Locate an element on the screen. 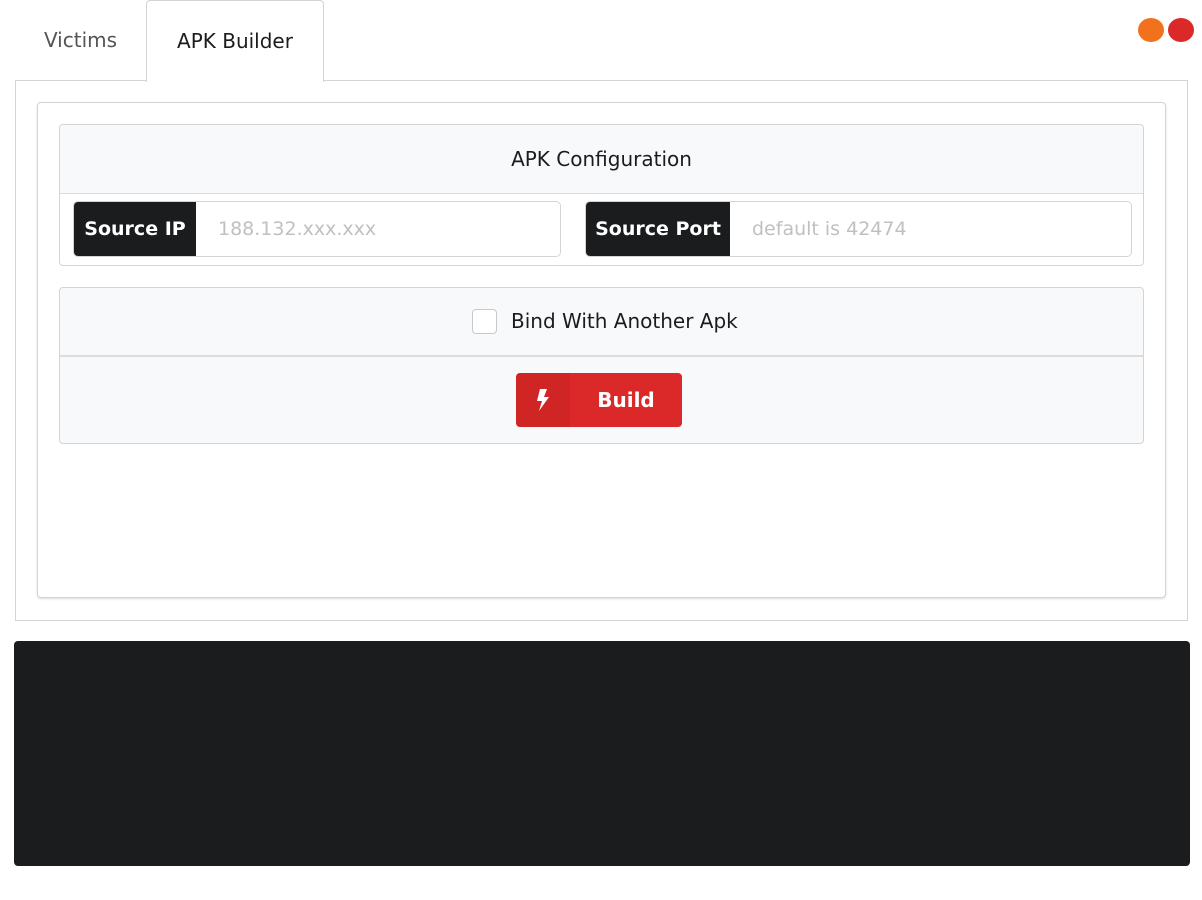  bind-apk-checkbox is located at coordinates (484, 321).